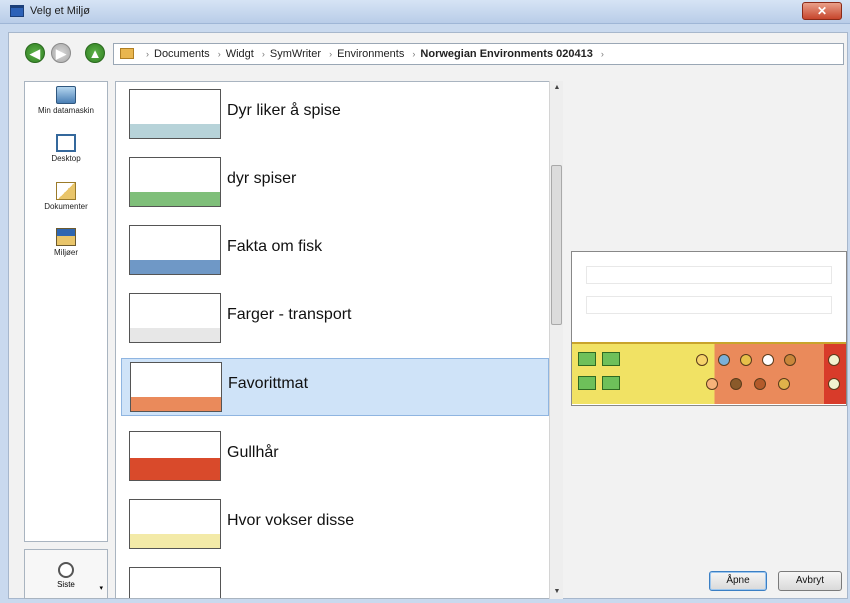  I want to click on settings-icon, so click(834, 384).